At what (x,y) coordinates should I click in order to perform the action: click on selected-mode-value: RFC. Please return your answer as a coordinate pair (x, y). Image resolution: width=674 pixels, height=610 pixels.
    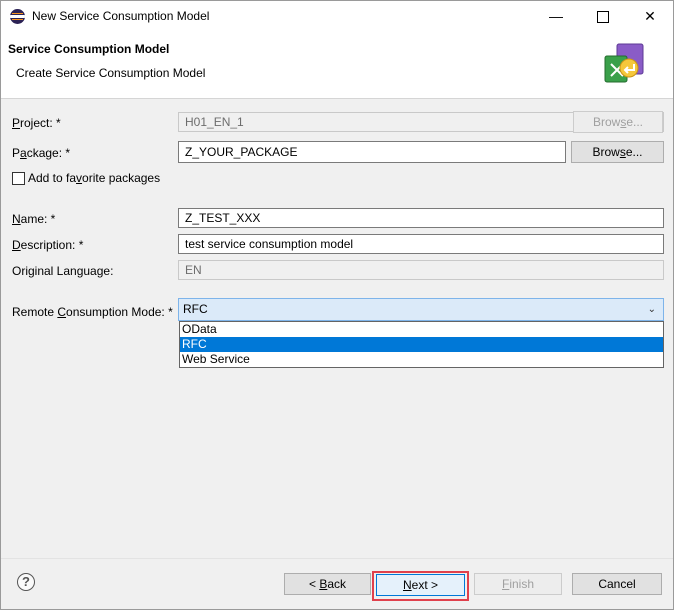
    Looking at the image, I should click on (195, 309).